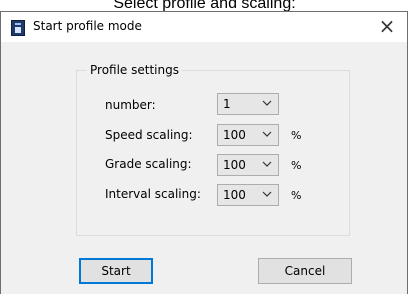 Image resolution: width=409 pixels, height=295 pixels. What do you see at coordinates (296, 135) in the screenshot?
I see `speed-scaling-unit: %` at bounding box center [296, 135].